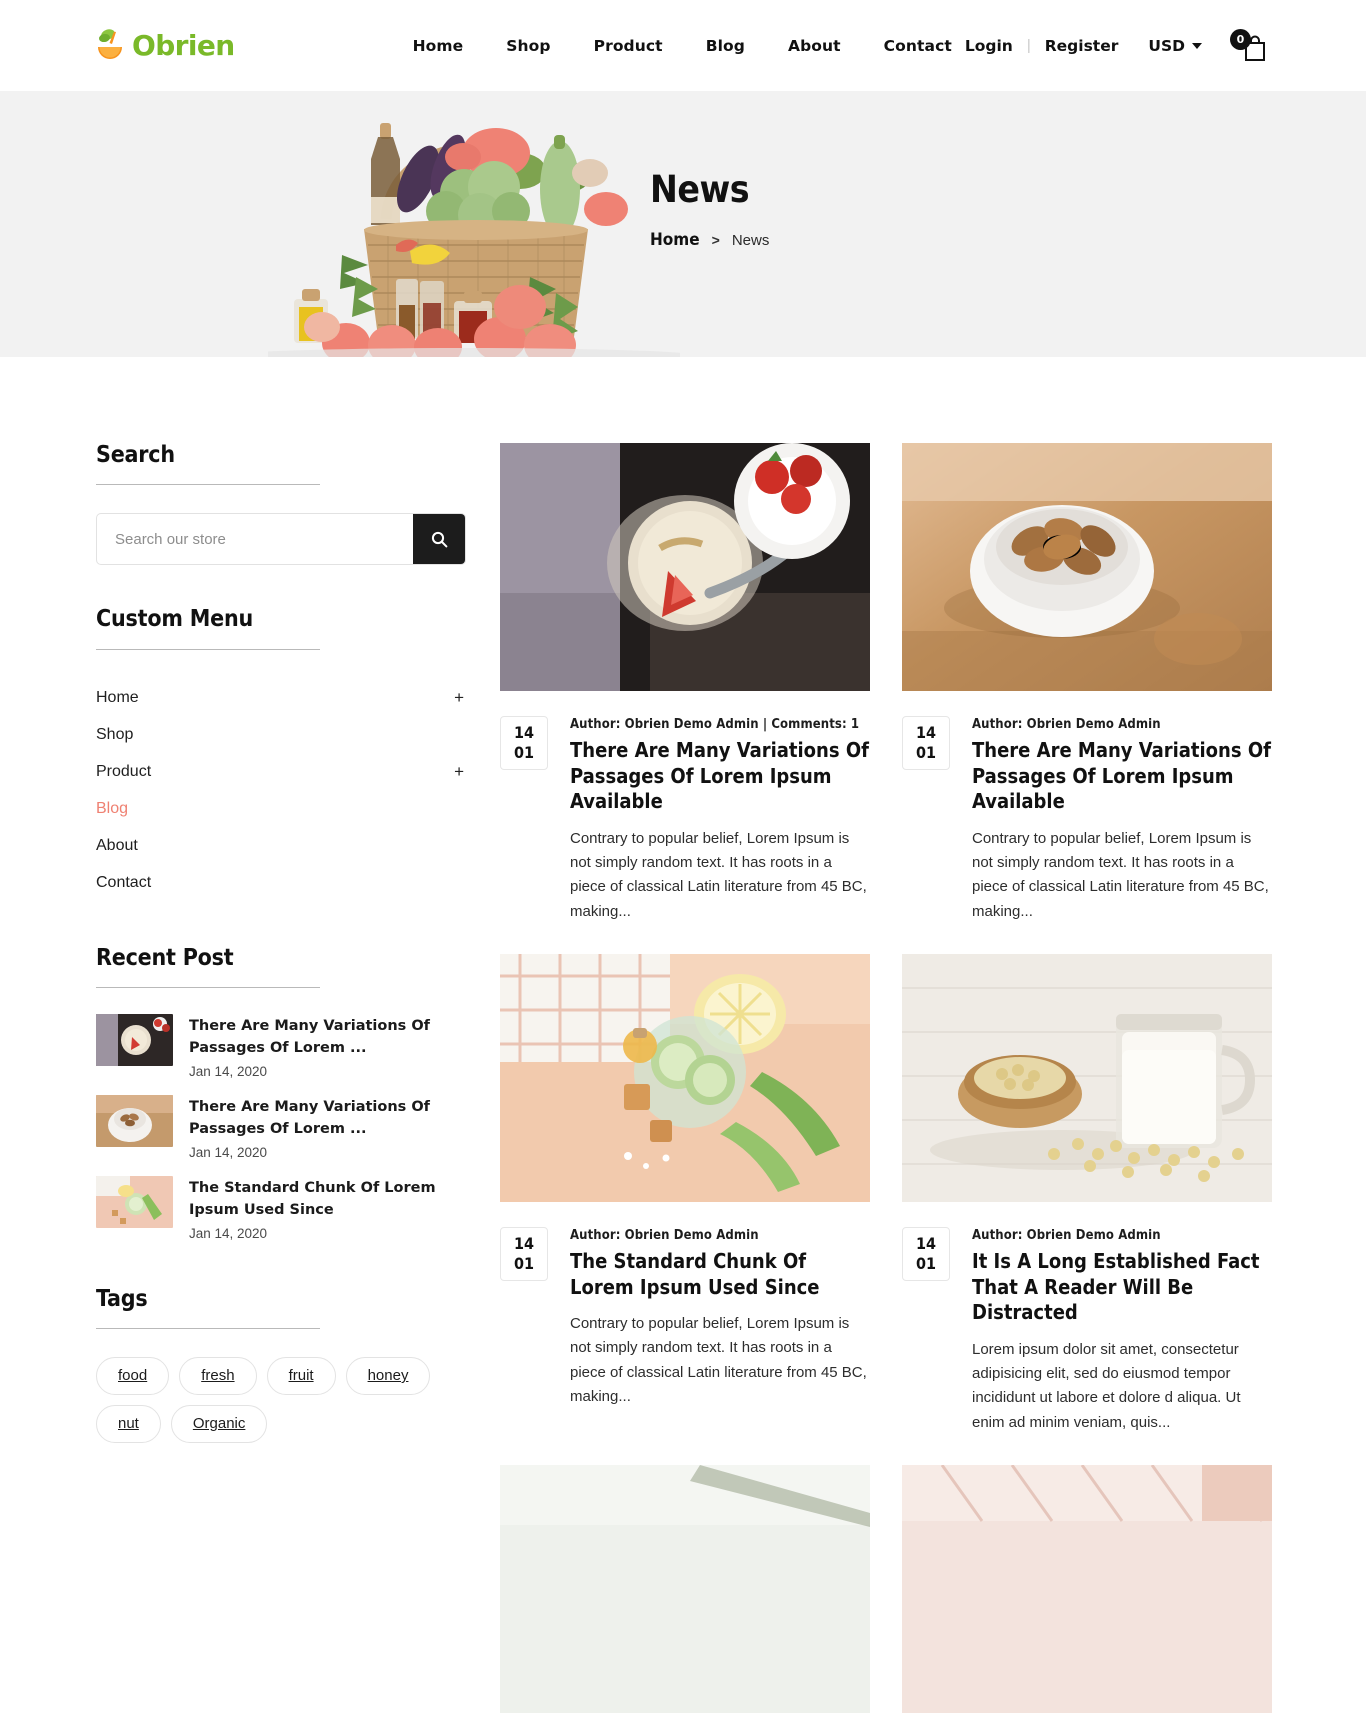 The image size is (1366, 1713). I want to click on custom-menu-title: Custom Menu, so click(175, 619).